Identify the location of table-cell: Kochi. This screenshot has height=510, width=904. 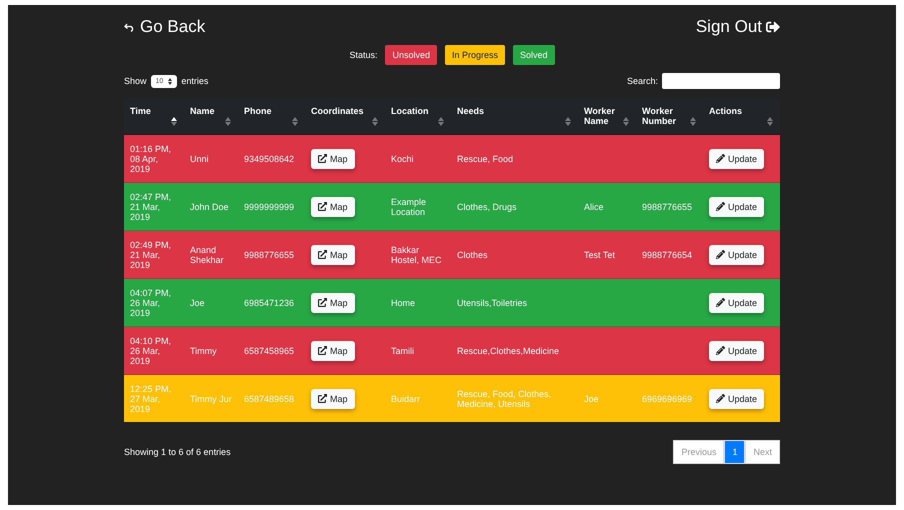
(402, 159).